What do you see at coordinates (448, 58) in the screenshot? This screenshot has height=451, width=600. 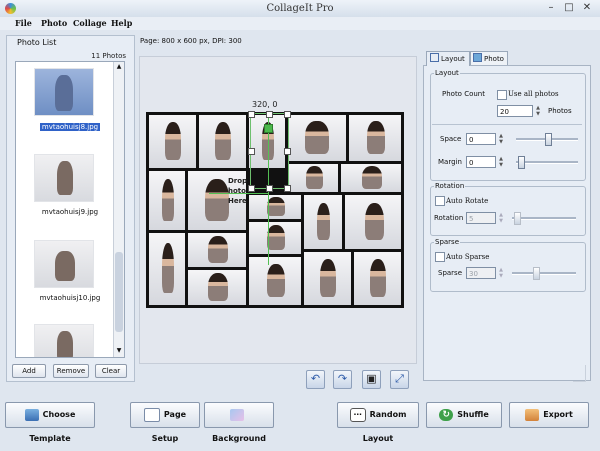 I see `tab-layout: Layout` at bounding box center [448, 58].